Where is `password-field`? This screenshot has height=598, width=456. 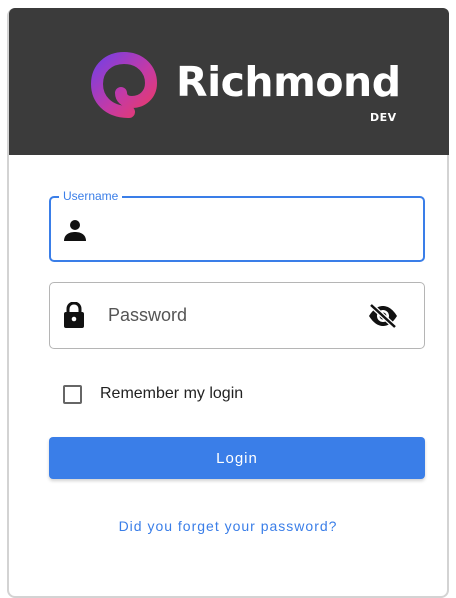 password-field is located at coordinates (237, 315).